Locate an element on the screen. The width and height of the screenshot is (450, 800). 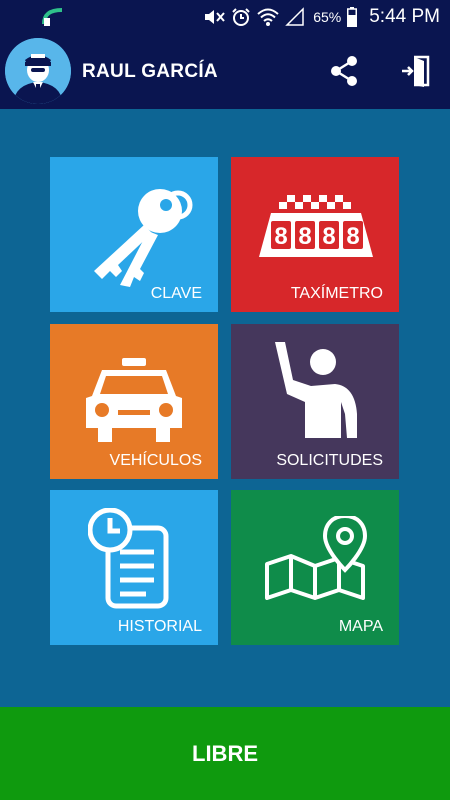
tile-clave: CLAVE is located at coordinates (134, 234).